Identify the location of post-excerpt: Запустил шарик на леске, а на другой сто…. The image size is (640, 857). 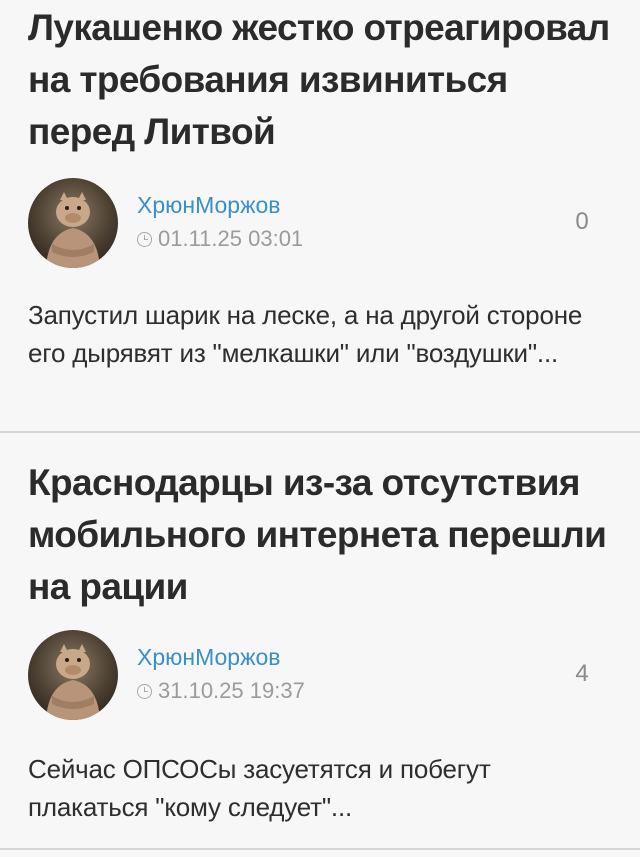
(320, 334).